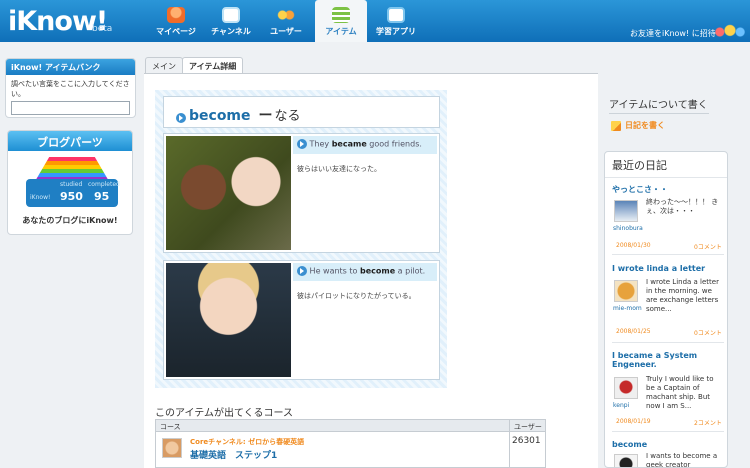 Image resolution: width=750 pixels, height=468 pixels. I want to click on studied-label: studied, so click(71, 184).